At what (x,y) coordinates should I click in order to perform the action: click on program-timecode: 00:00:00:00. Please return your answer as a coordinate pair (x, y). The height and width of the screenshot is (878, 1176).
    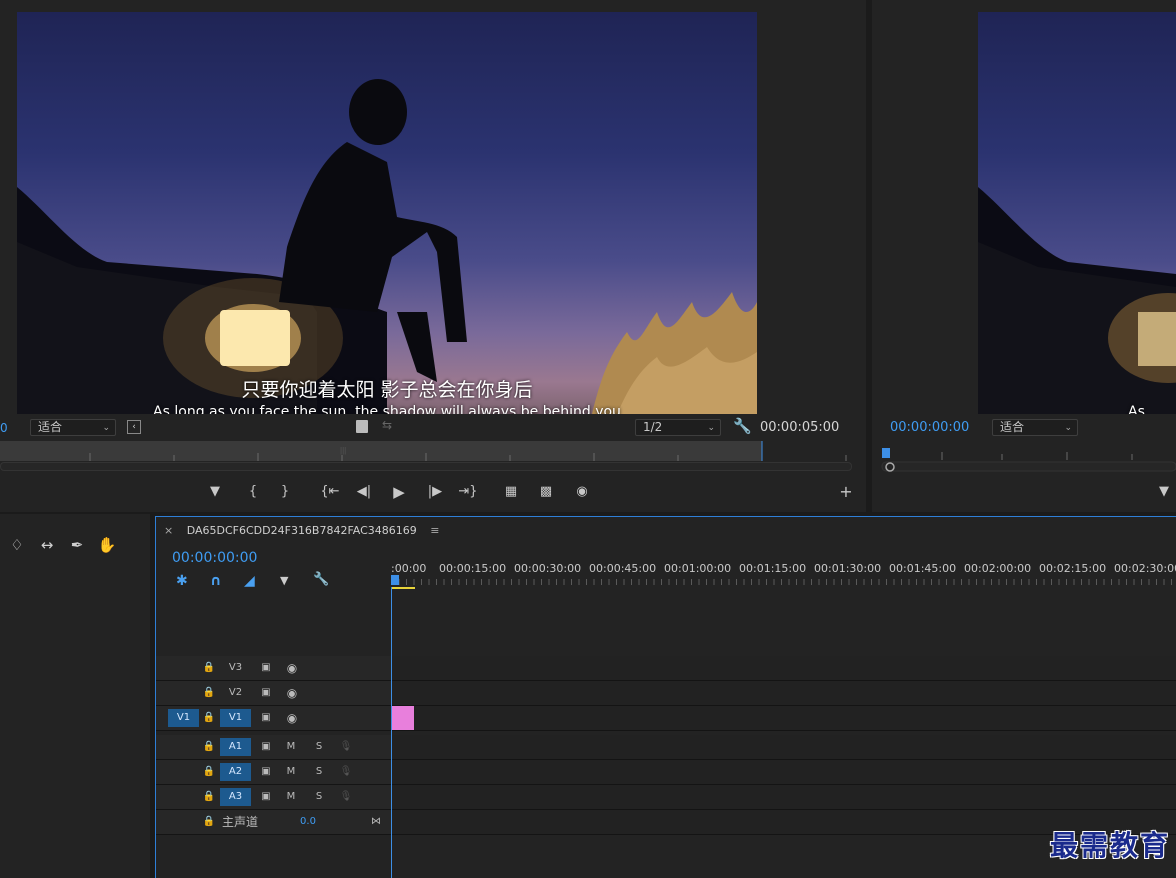
    Looking at the image, I should click on (929, 427).